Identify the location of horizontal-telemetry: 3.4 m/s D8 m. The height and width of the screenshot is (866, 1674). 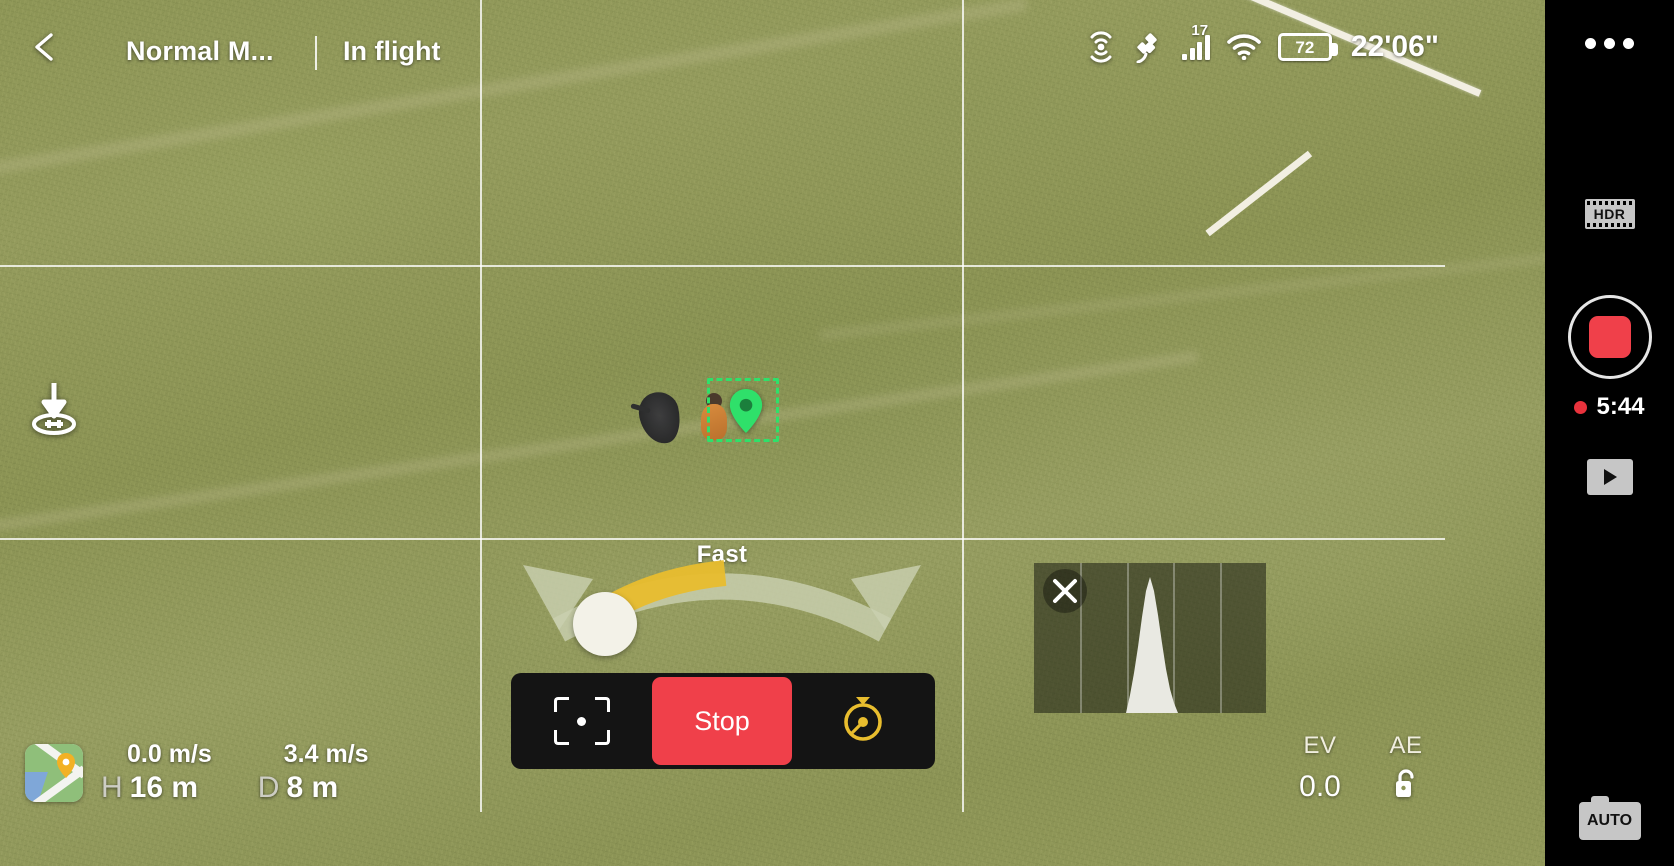
(313, 772).